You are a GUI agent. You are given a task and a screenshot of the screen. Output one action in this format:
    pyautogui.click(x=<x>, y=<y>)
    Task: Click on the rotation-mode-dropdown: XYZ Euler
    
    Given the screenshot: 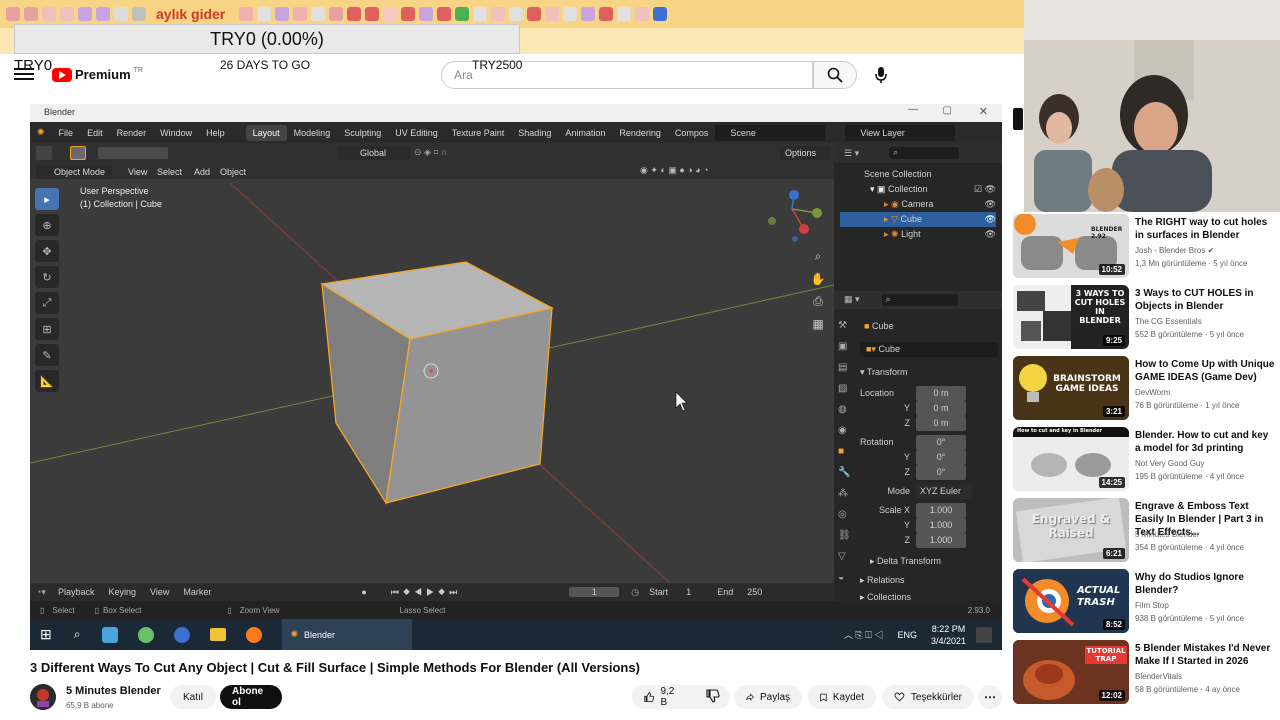 What is the action you would take?
    pyautogui.click(x=944, y=491)
    